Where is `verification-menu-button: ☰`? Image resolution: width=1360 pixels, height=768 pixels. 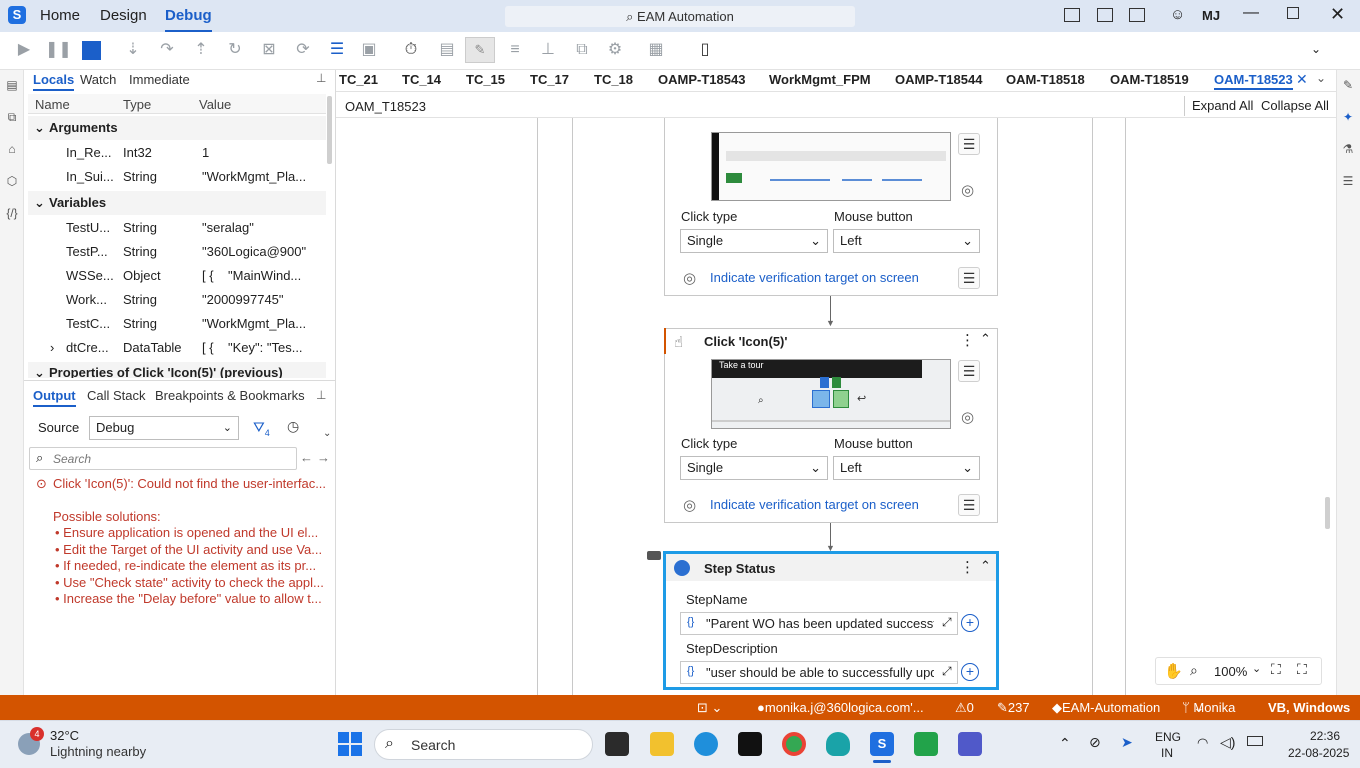 verification-menu-button: ☰ is located at coordinates (969, 278).